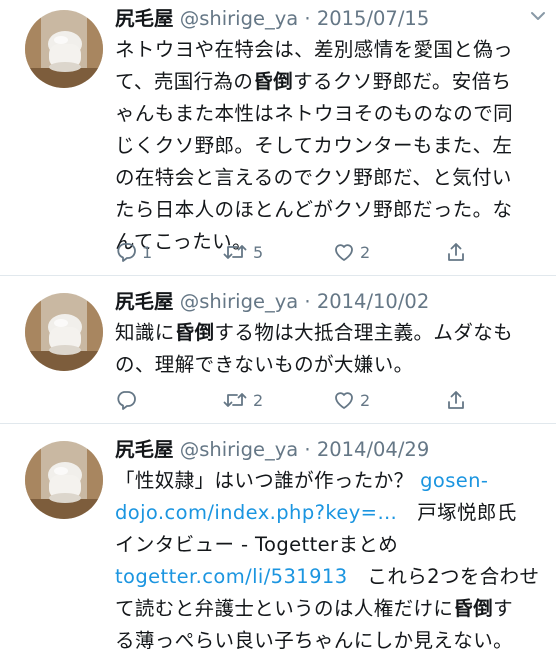 This screenshot has height=657, width=556. What do you see at coordinates (538, 16) in the screenshot?
I see `chevron-down-icon` at bounding box center [538, 16].